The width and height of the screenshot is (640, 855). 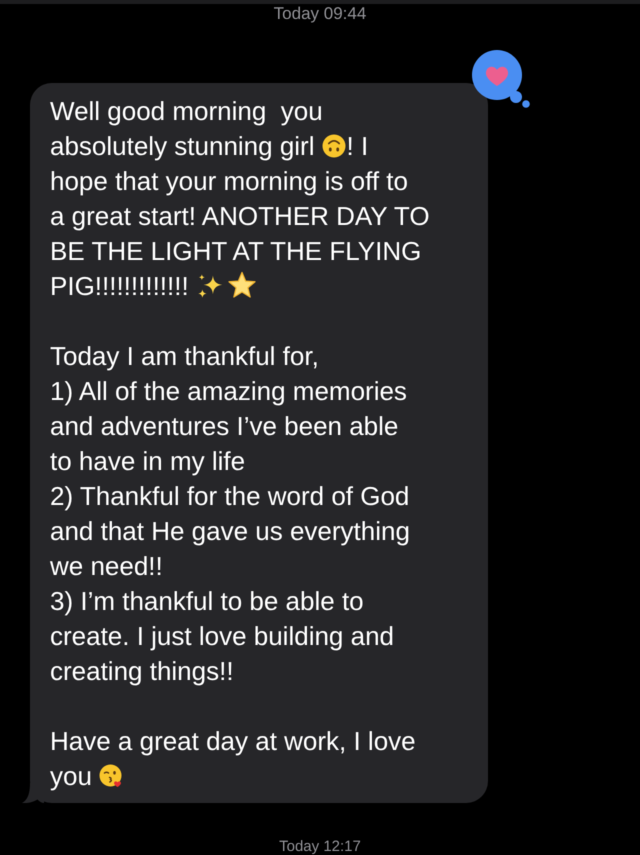 I want to click on message-text: creating things!!, so click(x=142, y=671).